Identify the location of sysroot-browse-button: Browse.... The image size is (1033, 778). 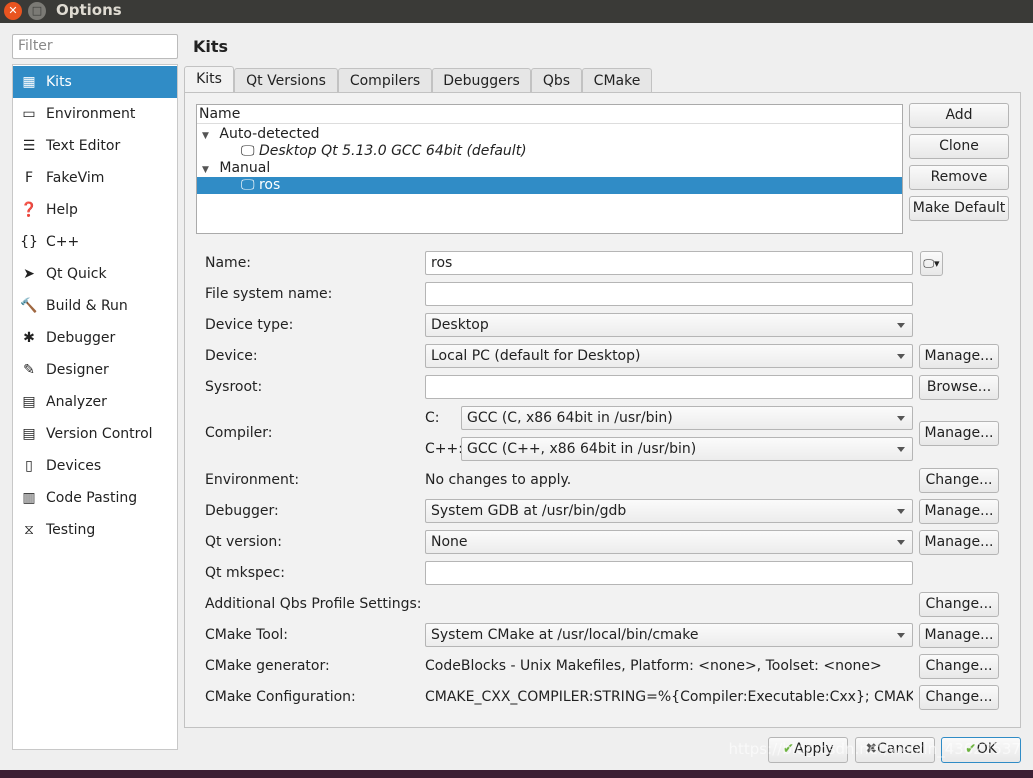
(959, 387).